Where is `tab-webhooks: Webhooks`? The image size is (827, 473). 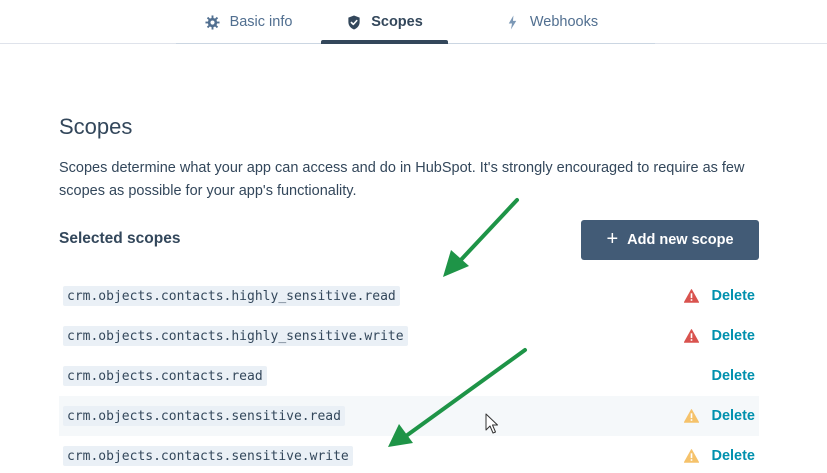
tab-webhooks: Webhooks is located at coordinates (551, 22).